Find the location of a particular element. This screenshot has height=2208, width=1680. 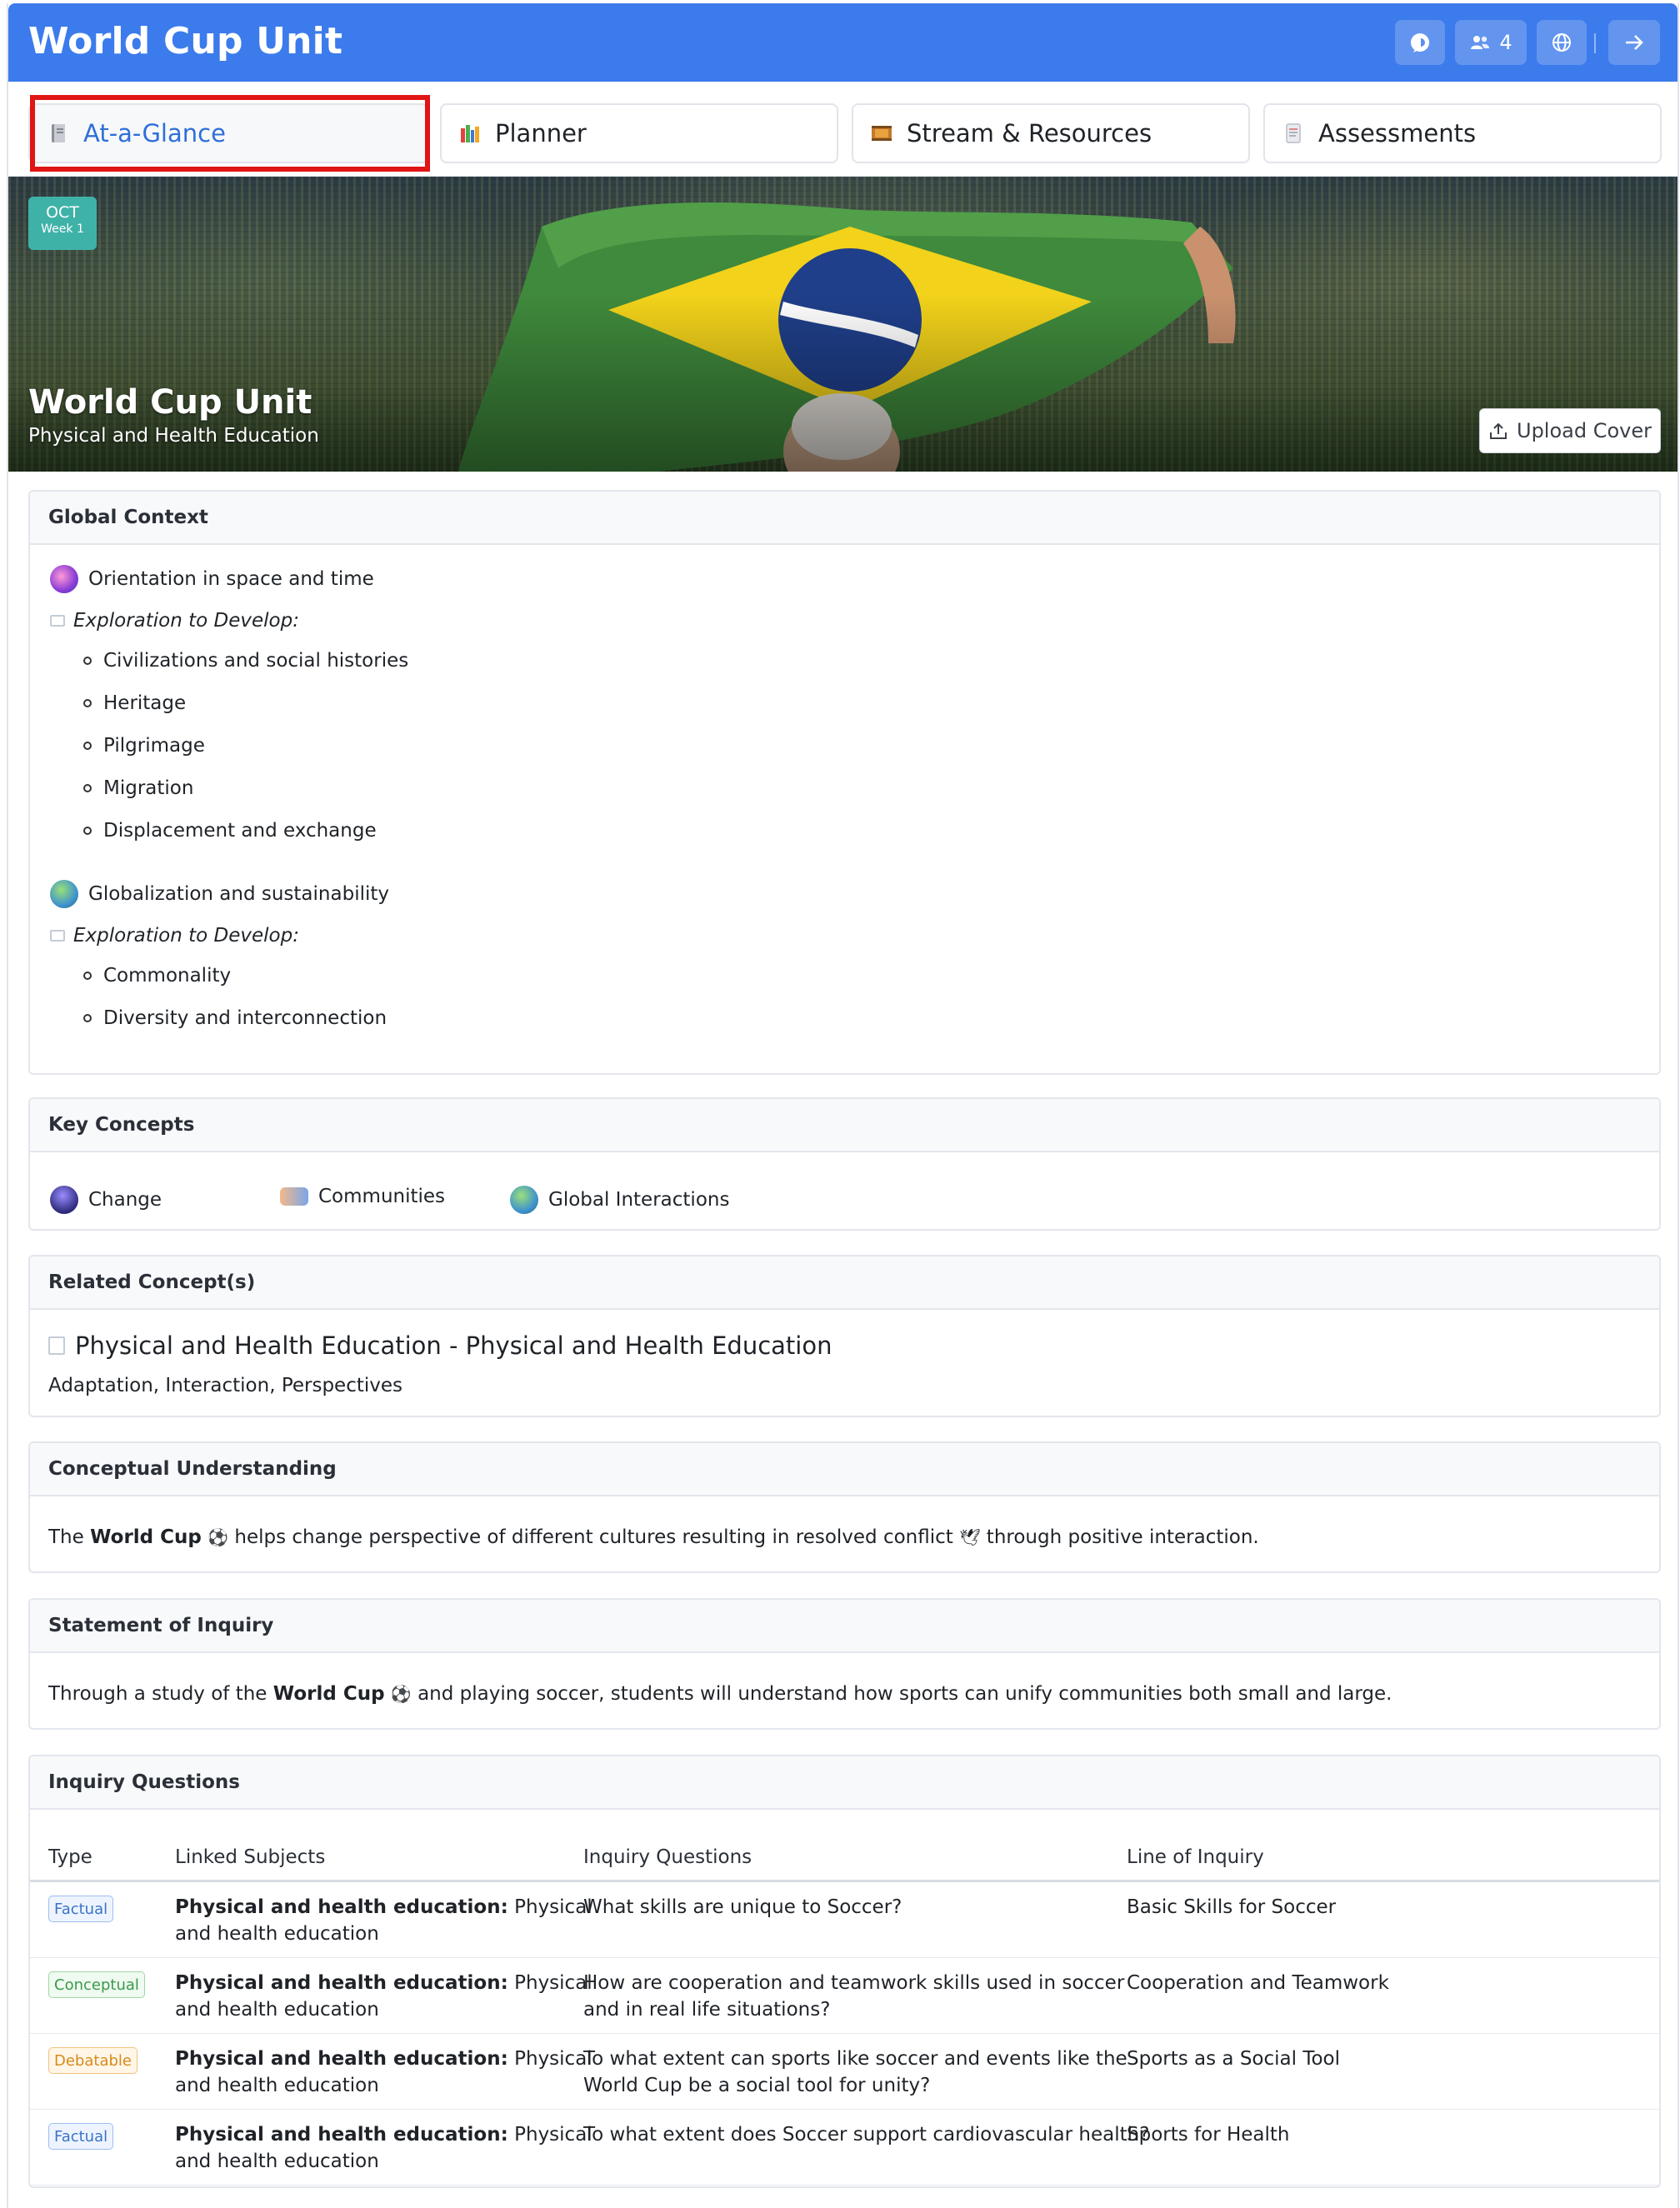

column-header-subjects: Linked Subjects is located at coordinates (250, 1857).